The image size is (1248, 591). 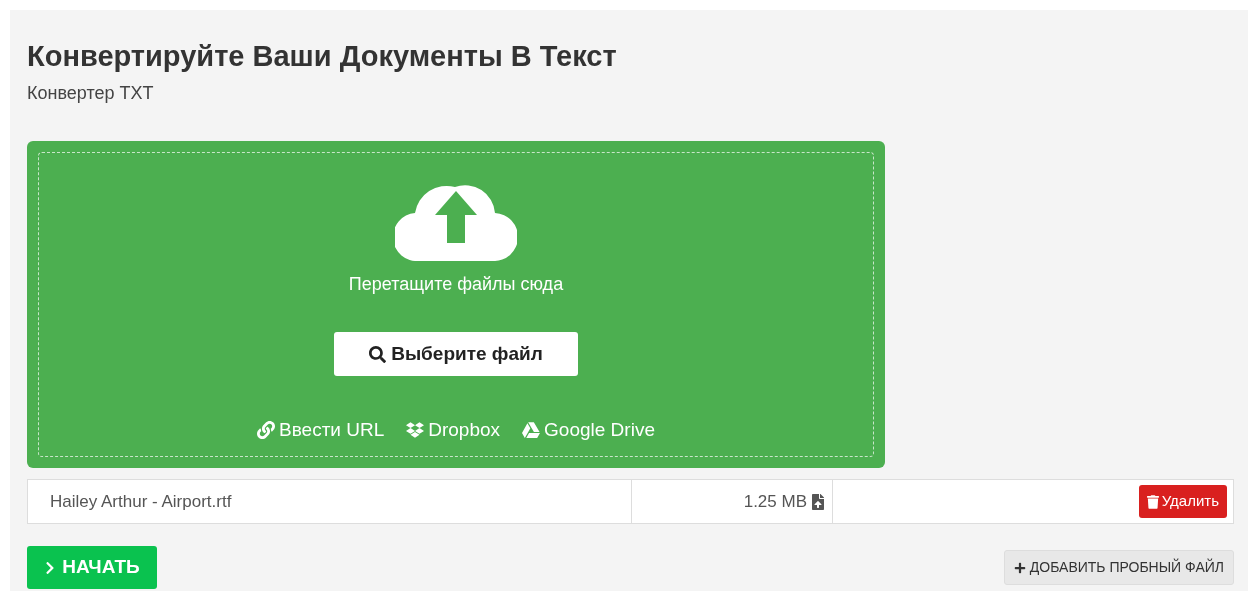 What do you see at coordinates (321, 430) in the screenshot?
I see `source-link: Ввести URL` at bounding box center [321, 430].